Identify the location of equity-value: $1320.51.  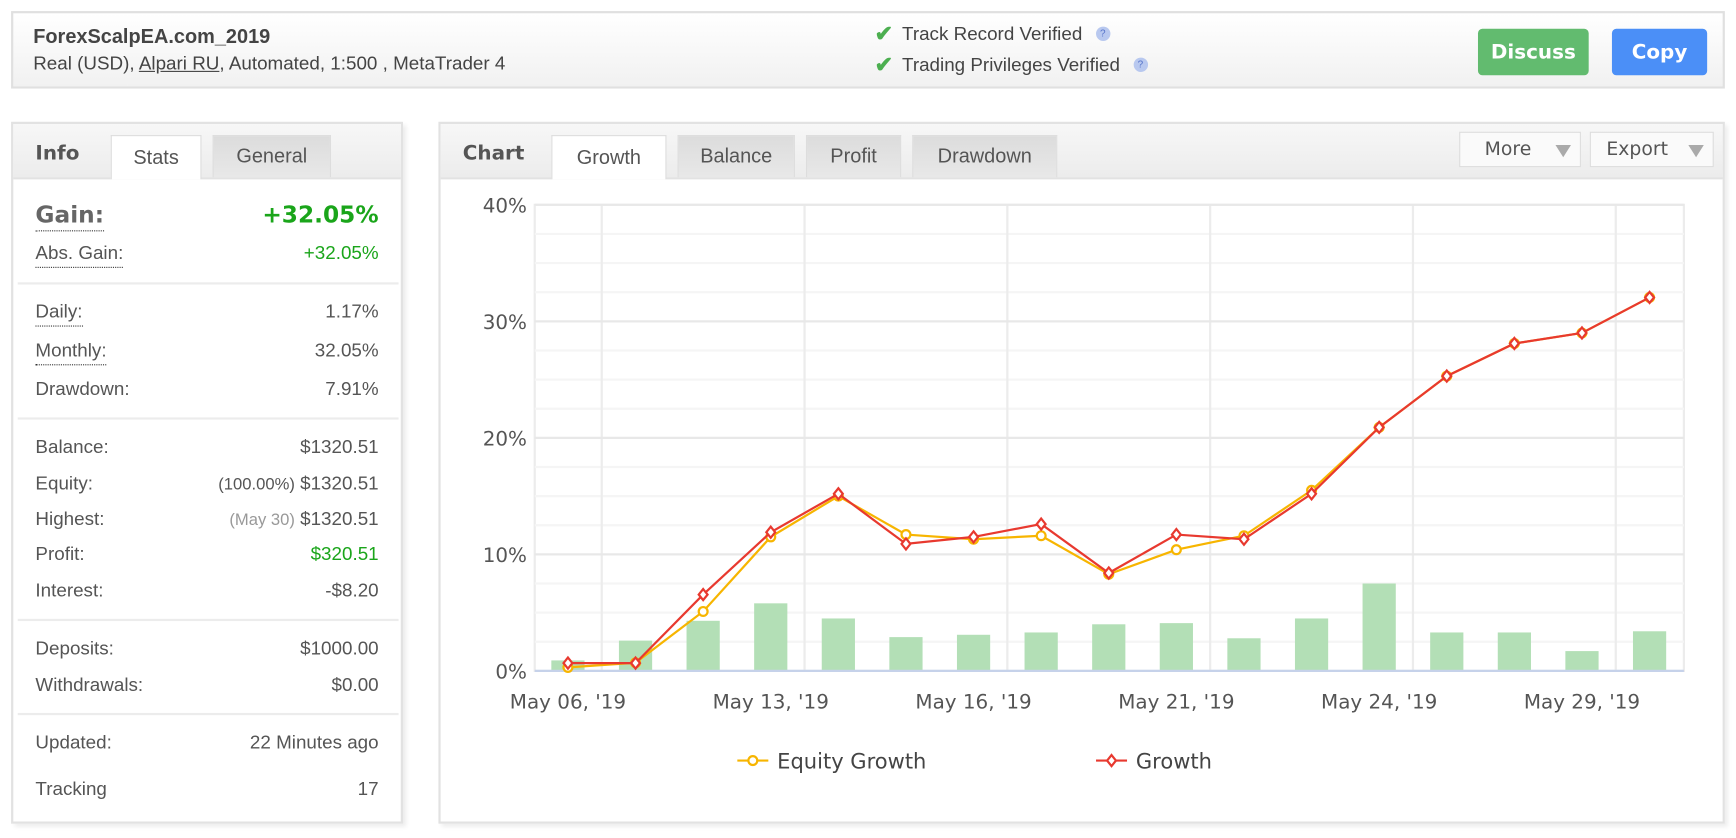
(339, 483).